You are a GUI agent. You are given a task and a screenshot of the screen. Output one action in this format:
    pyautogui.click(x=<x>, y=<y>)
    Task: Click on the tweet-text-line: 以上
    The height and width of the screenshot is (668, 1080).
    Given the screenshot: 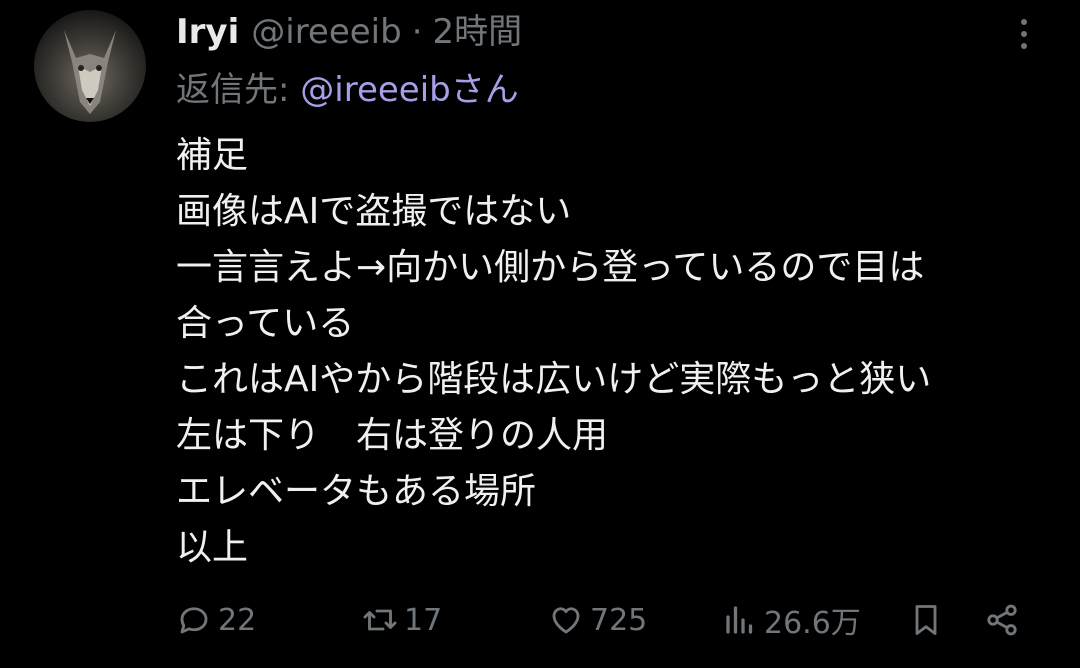 What is the action you would take?
    pyautogui.click(x=212, y=547)
    